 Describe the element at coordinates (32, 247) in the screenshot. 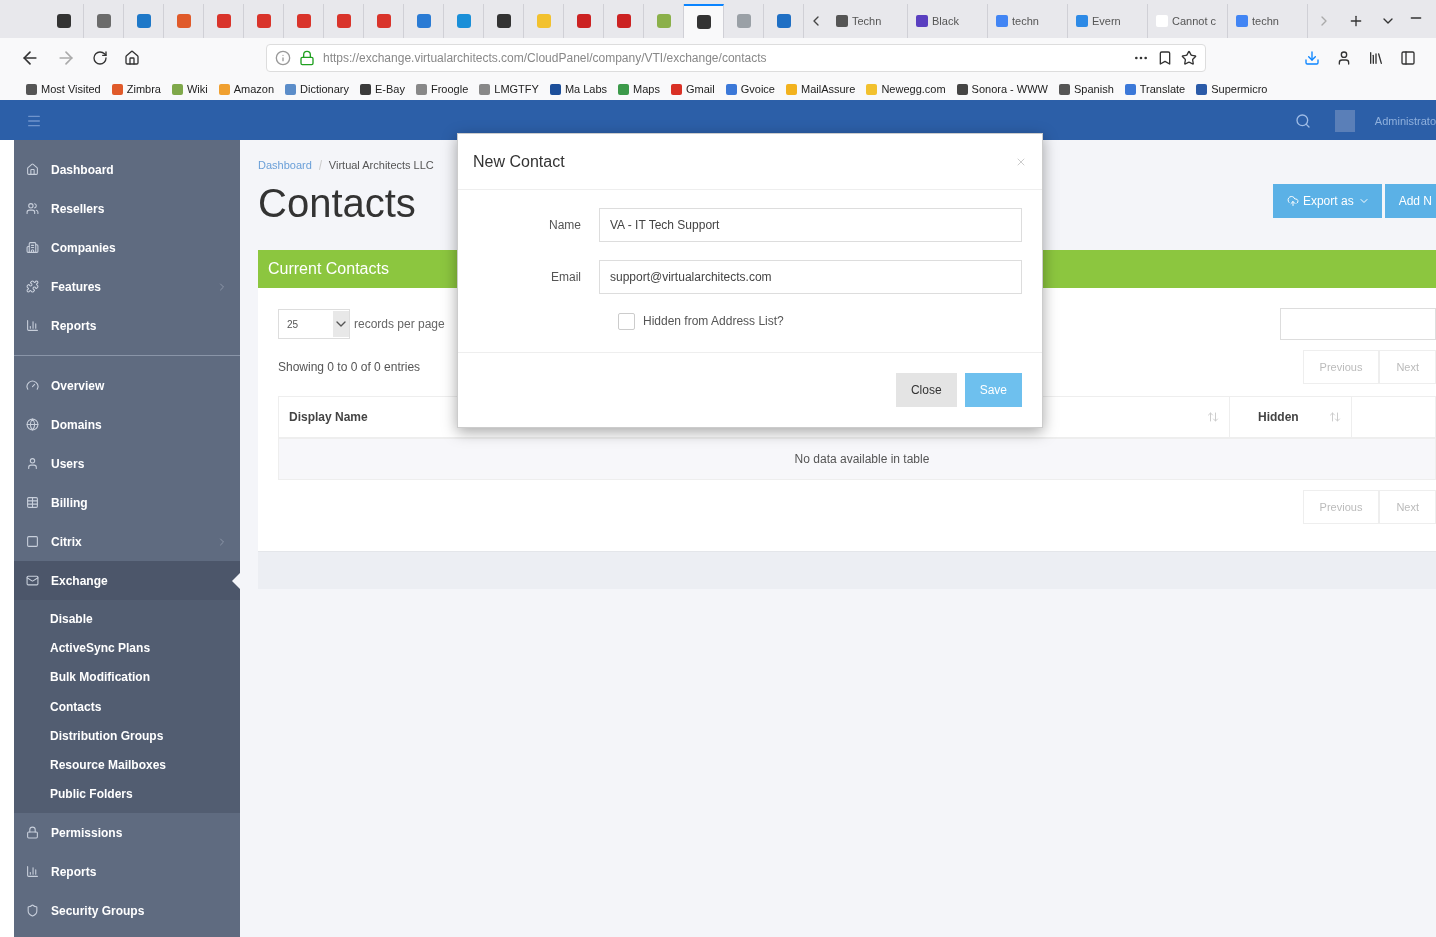

I see `building-icon` at that location.